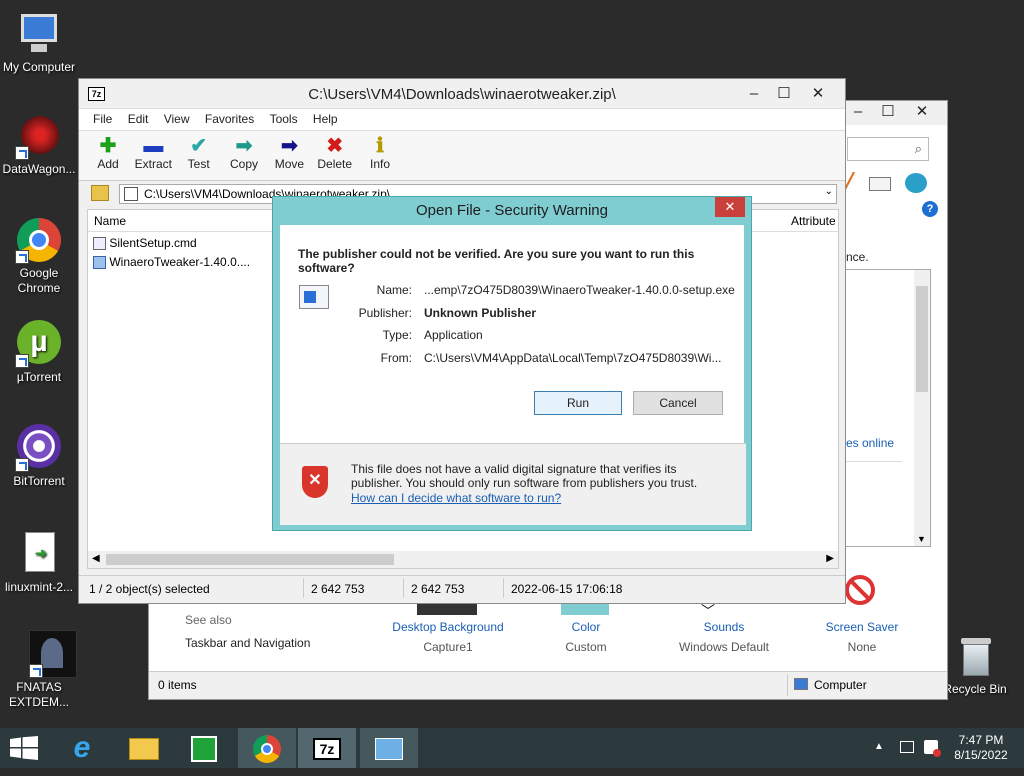 Image resolution: width=1024 pixels, height=776 pixels. What do you see at coordinates (82, 748) in the screenshot?
I see `taskbar-internet-explorer: e` at bounding box center [82, 748].